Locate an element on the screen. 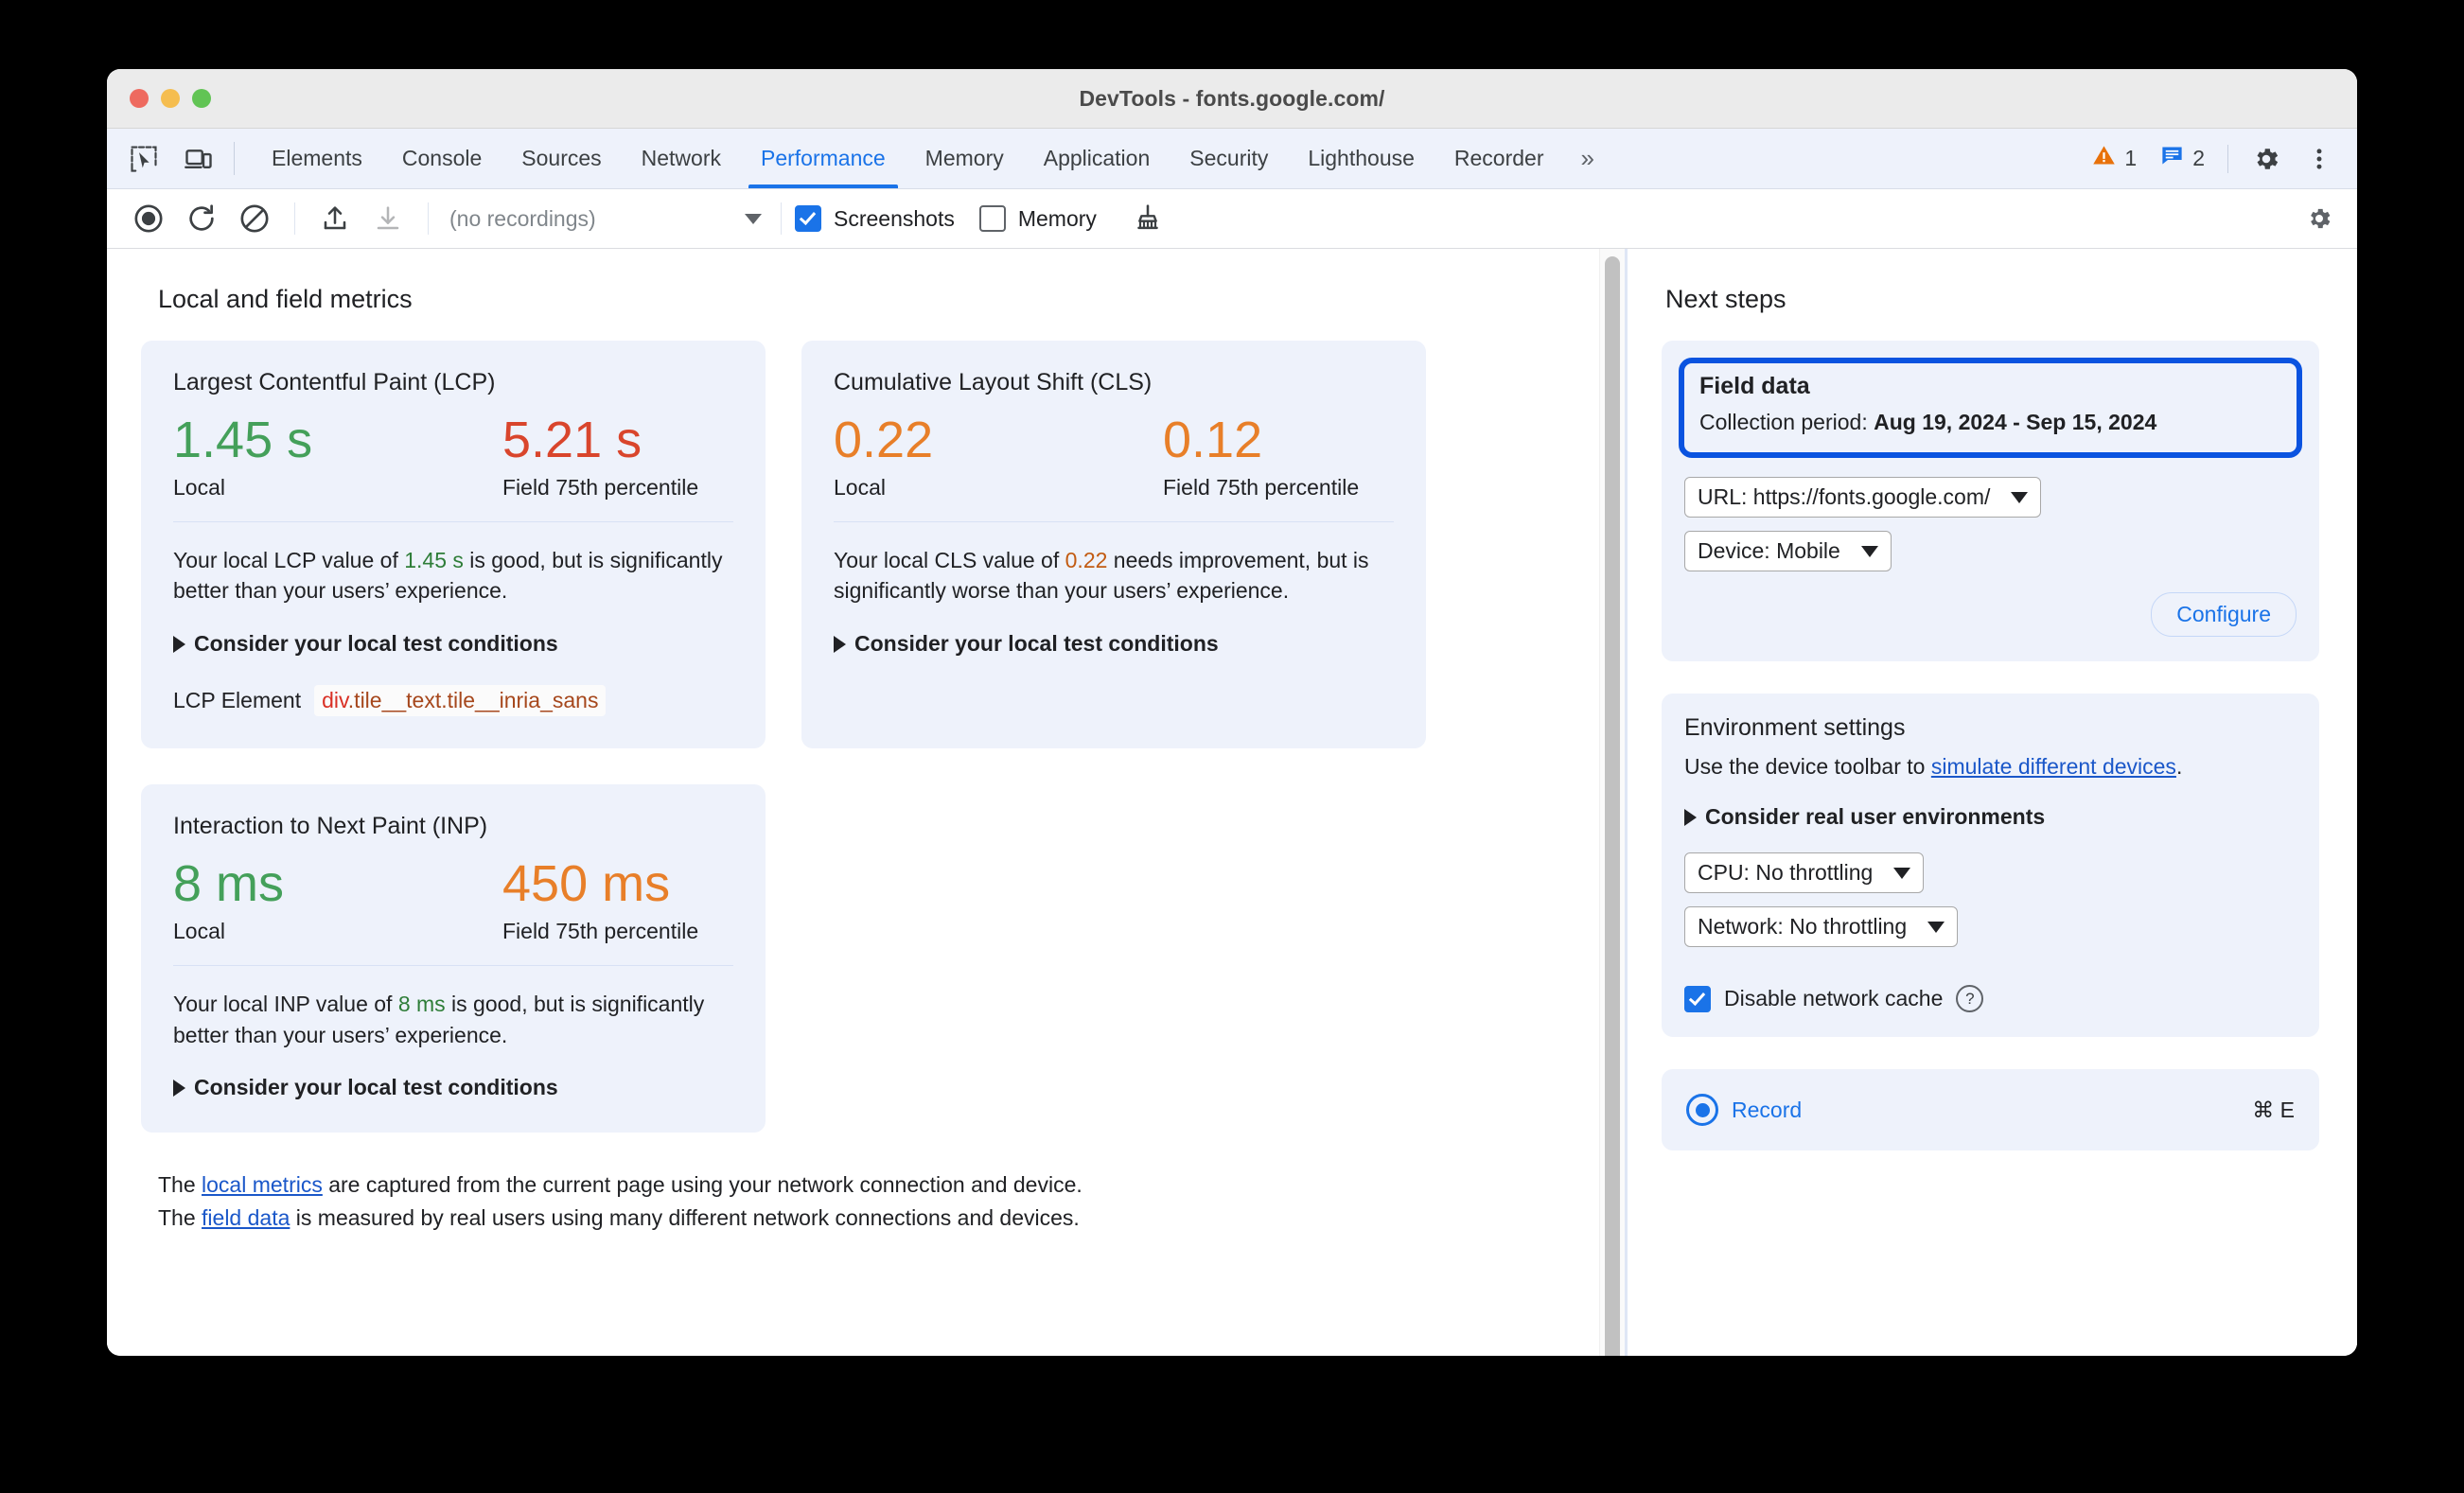 The width and height of the screenshot is (2464, 1493). tab-console: Console is located at coordinates (442, 158).